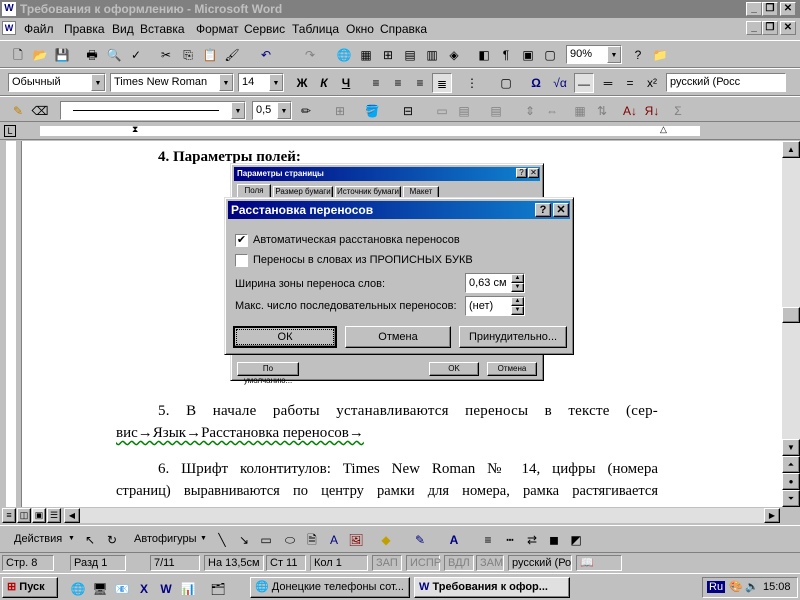 The image size is (800, 600). Describe the element at coordinates (770, 9) in the screenshot. I see `restore-icon: ❐` at that location.